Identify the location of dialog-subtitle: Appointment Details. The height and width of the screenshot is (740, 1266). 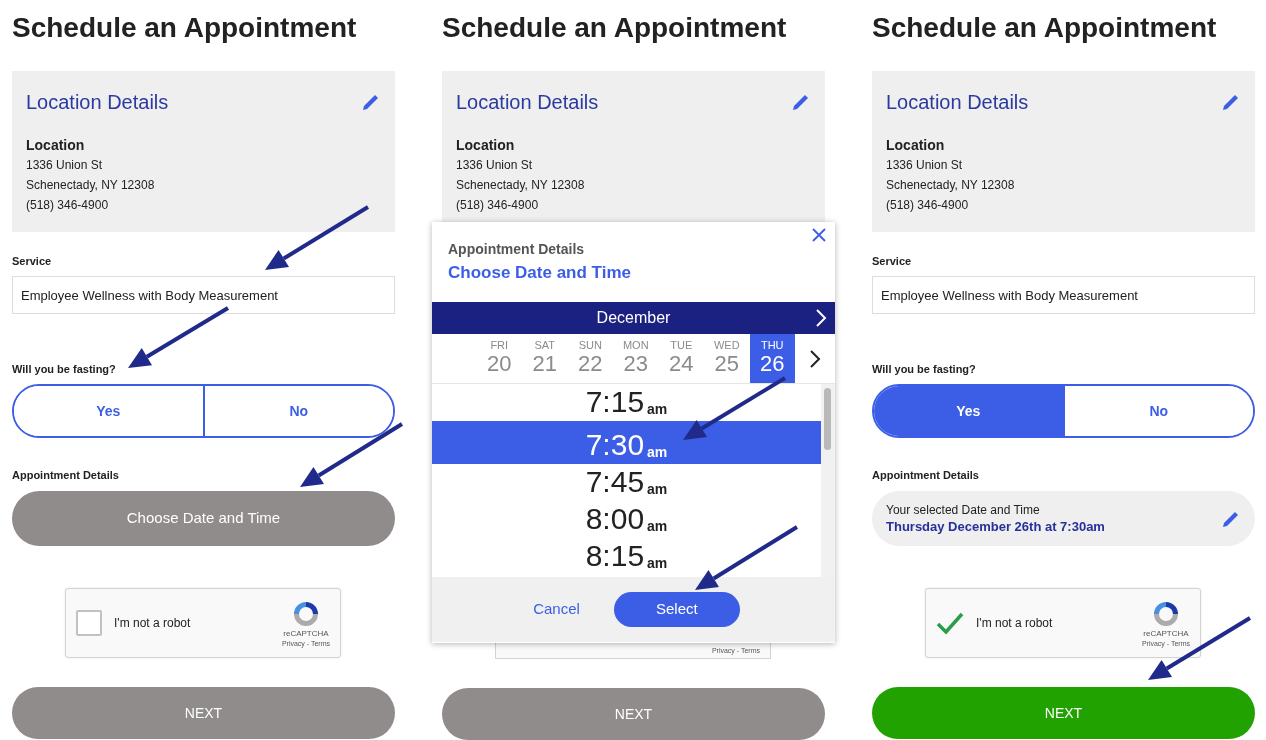
(517, 249).